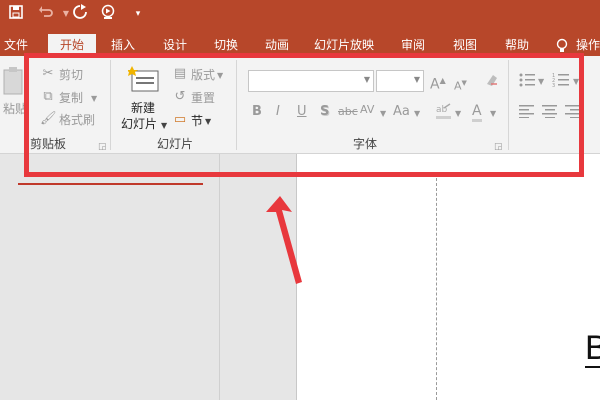 The height and width of the screenshot is (400, 600). What do you see at coordinates (300, 14) in the screenshot?
I see `title-bar` at bounding box center [300, 14].